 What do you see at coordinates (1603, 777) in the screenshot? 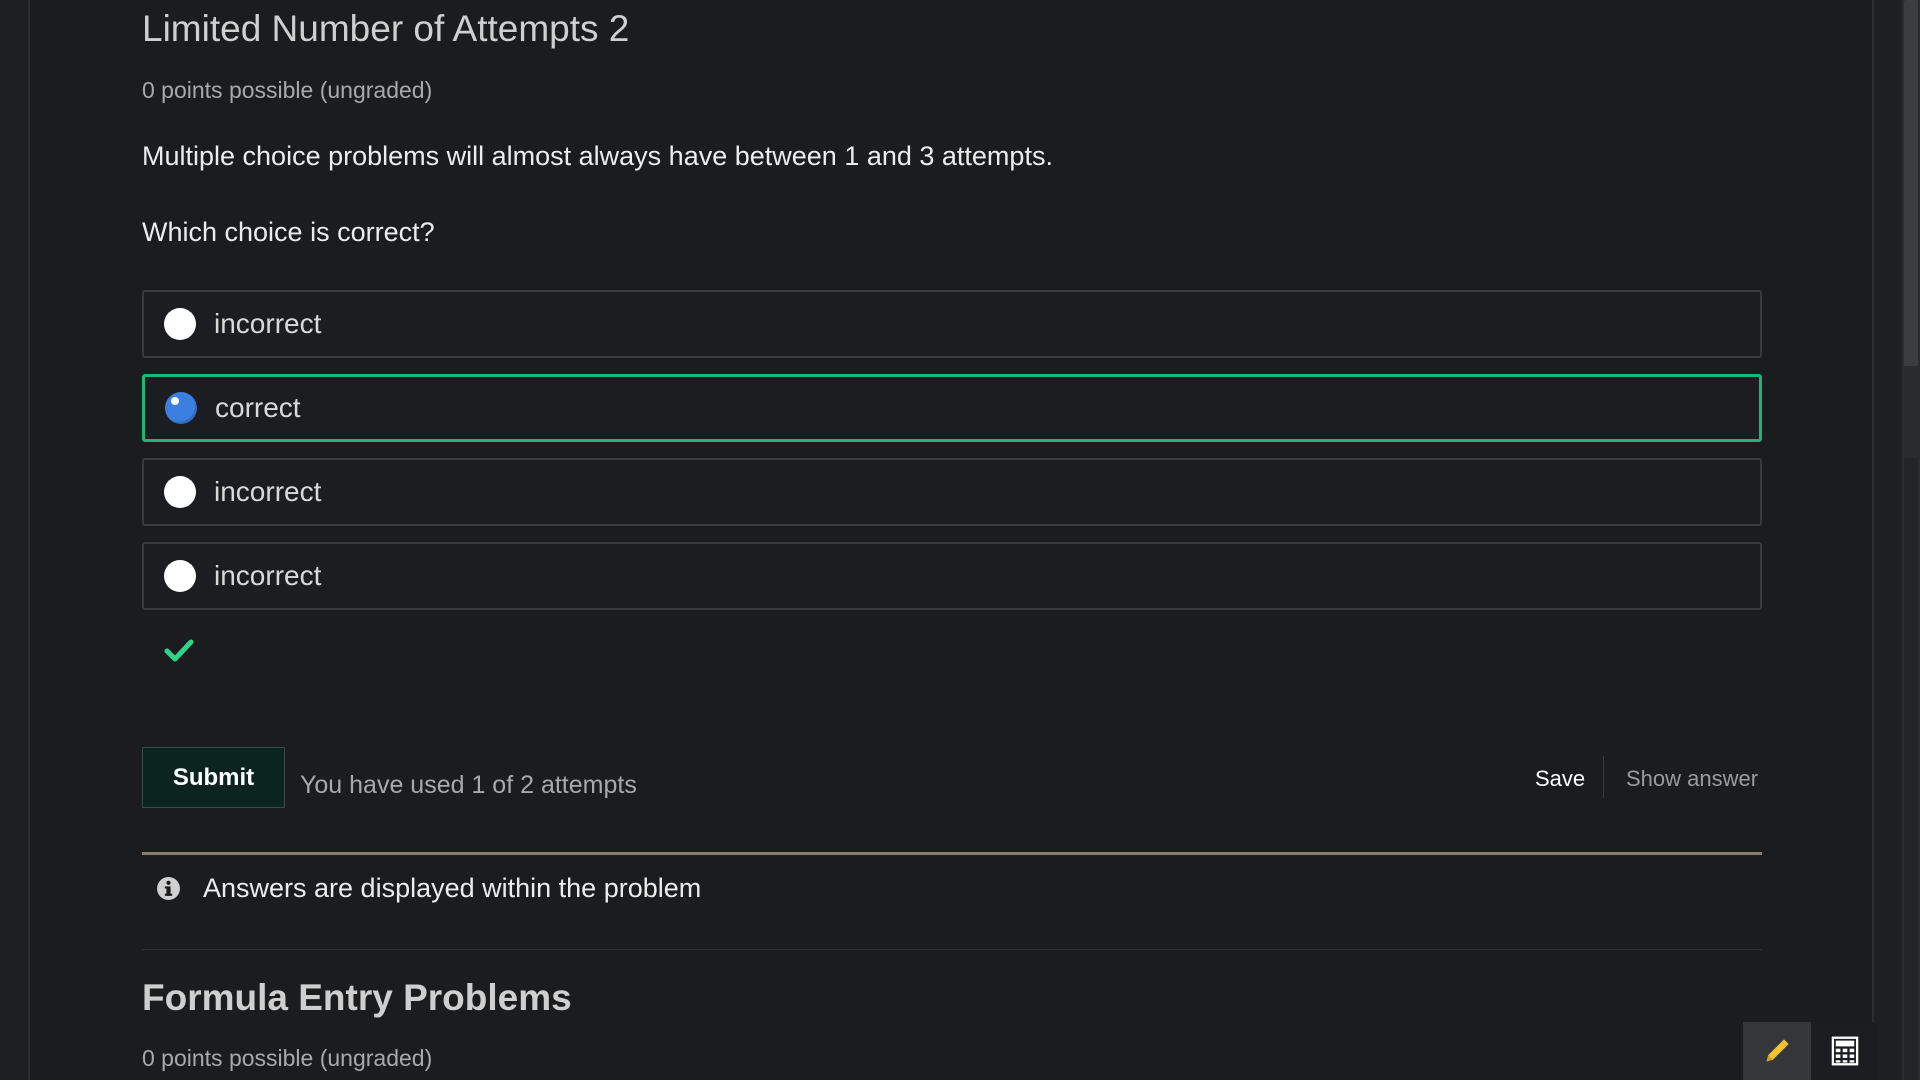
I see `action-divider` at bounding box center [1603, 777].